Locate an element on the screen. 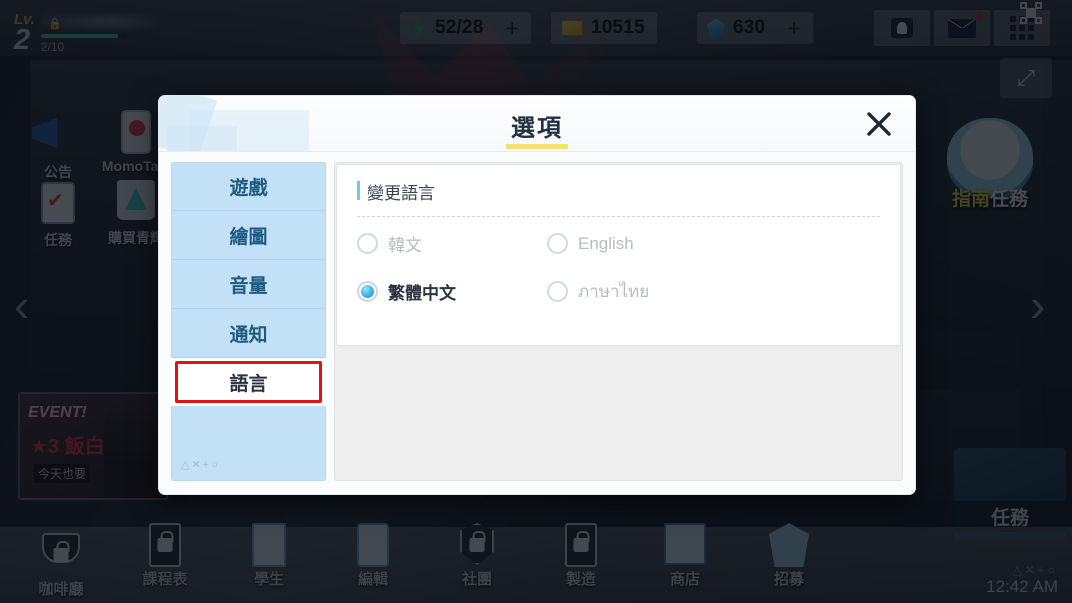 The image size is (1072, 603). sidebar-item-volume: 音量 is located at coordinates (248, 284).